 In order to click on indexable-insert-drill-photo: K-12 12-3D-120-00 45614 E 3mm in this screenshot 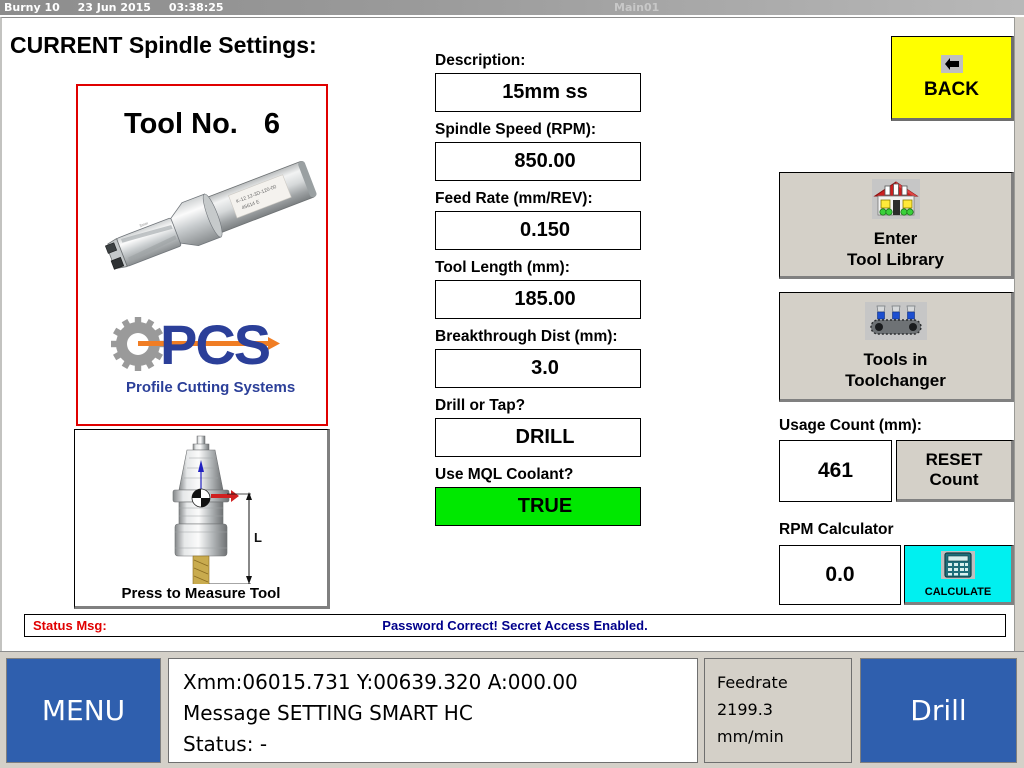, I will do `click(210, 215)`.